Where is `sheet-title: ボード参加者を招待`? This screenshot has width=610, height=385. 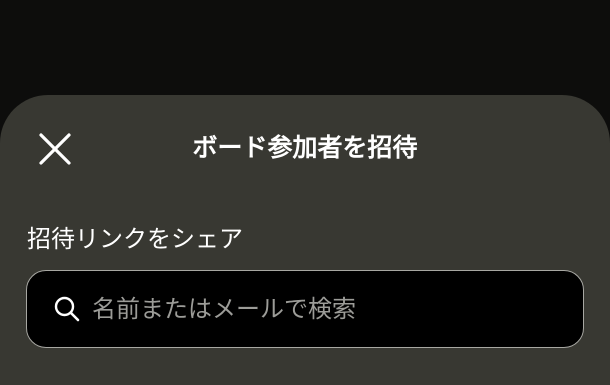
sheet-title: ボード参加者を招待 is located at coordinates (305, 147).